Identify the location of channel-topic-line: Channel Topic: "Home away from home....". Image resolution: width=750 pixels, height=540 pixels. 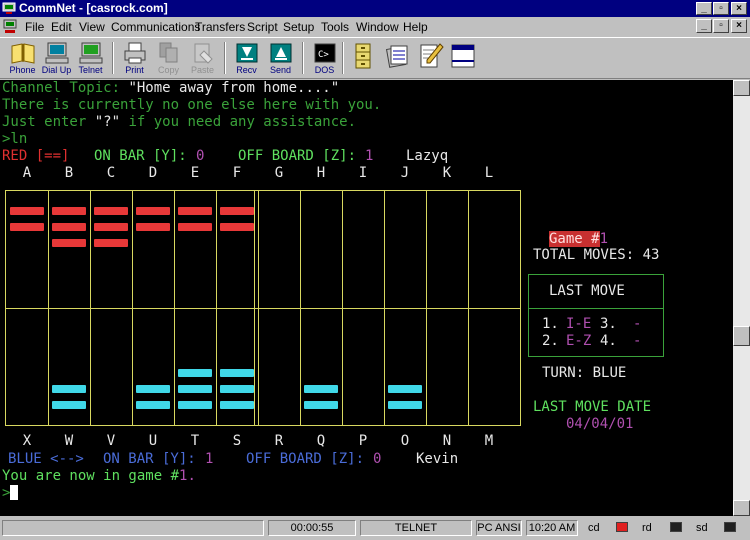
(170, 88).